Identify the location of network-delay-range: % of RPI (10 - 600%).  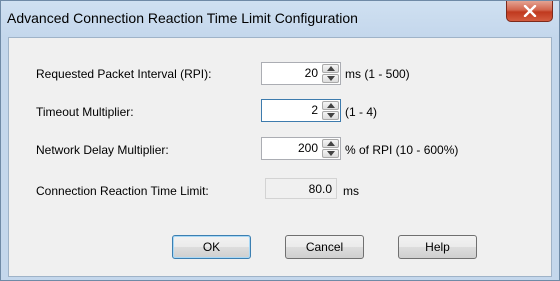
(402, 150).